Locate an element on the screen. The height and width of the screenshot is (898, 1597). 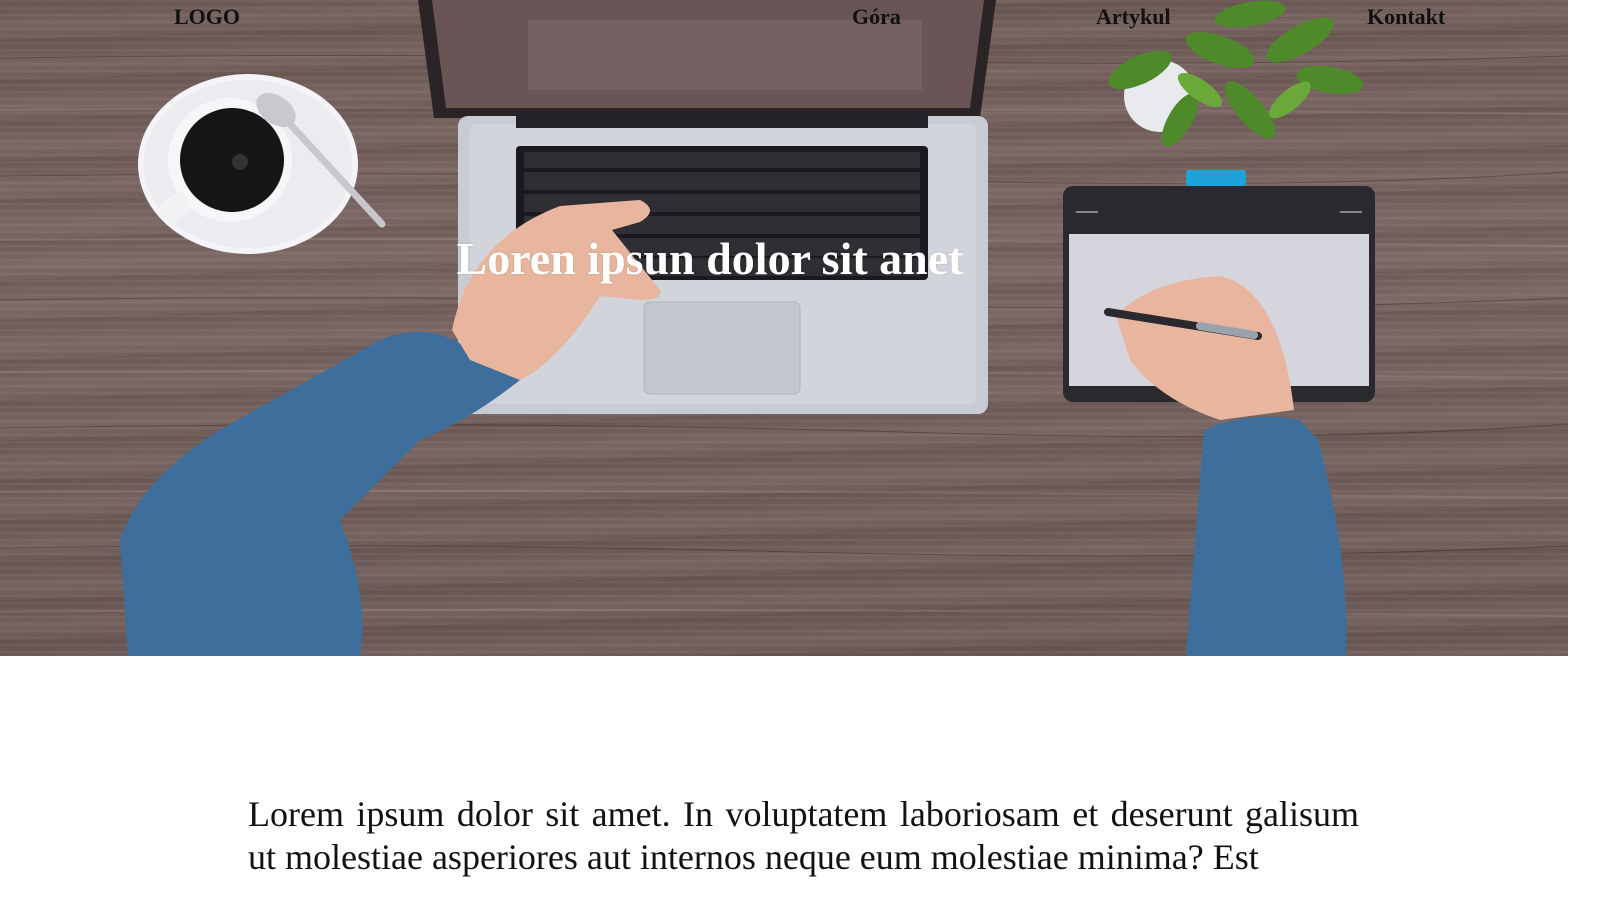
logo: LOGO is located at coordinates (207, 17).